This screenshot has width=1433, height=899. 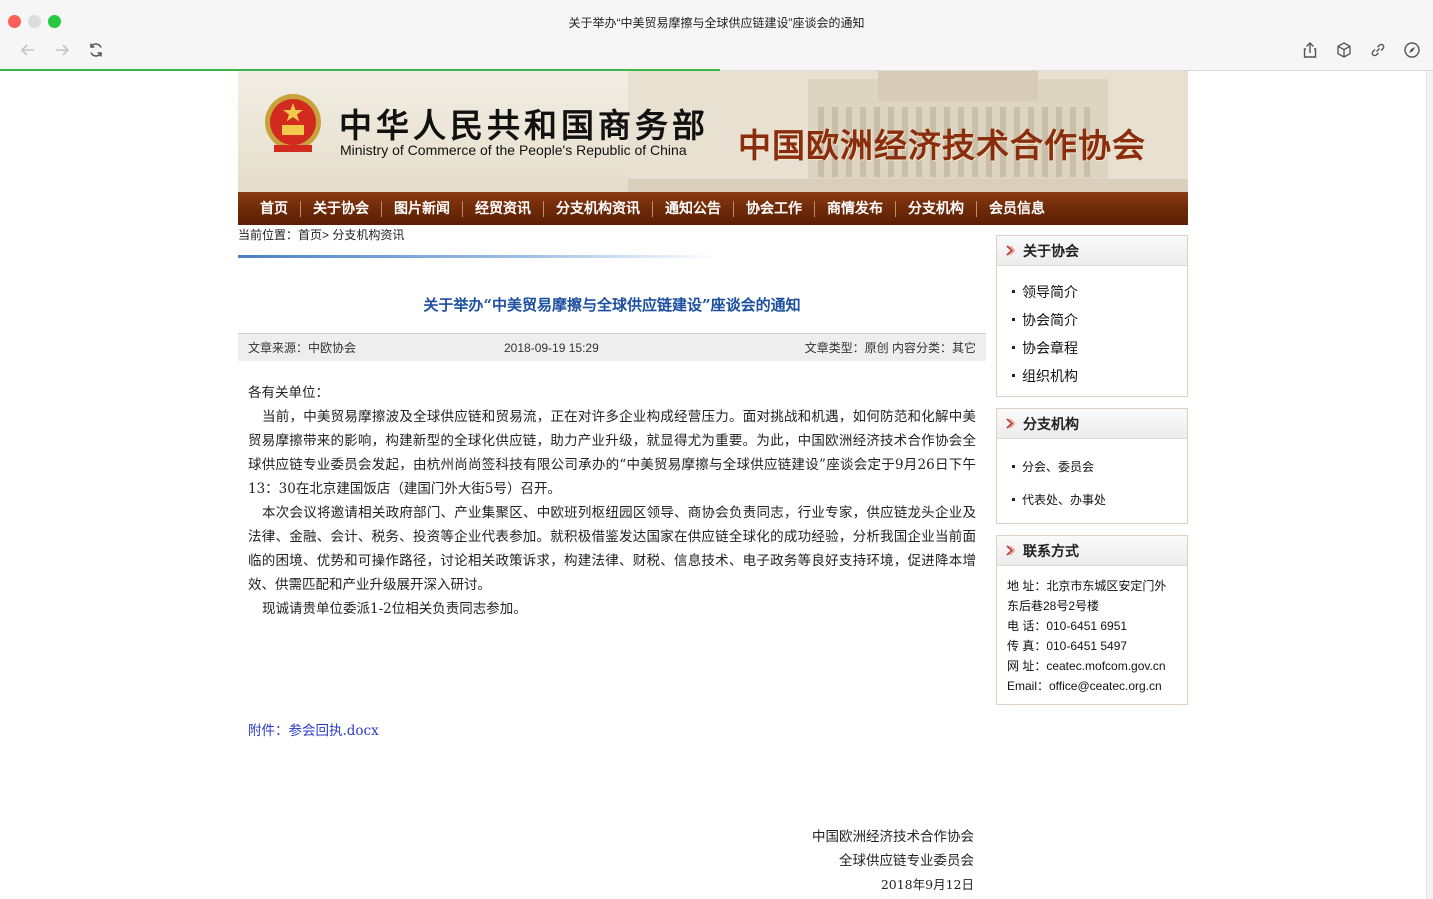 What do you see at coordinates (478, 256) in the screenshot?
I see `breadcrumb-divider` at bounding box center [478, 256].